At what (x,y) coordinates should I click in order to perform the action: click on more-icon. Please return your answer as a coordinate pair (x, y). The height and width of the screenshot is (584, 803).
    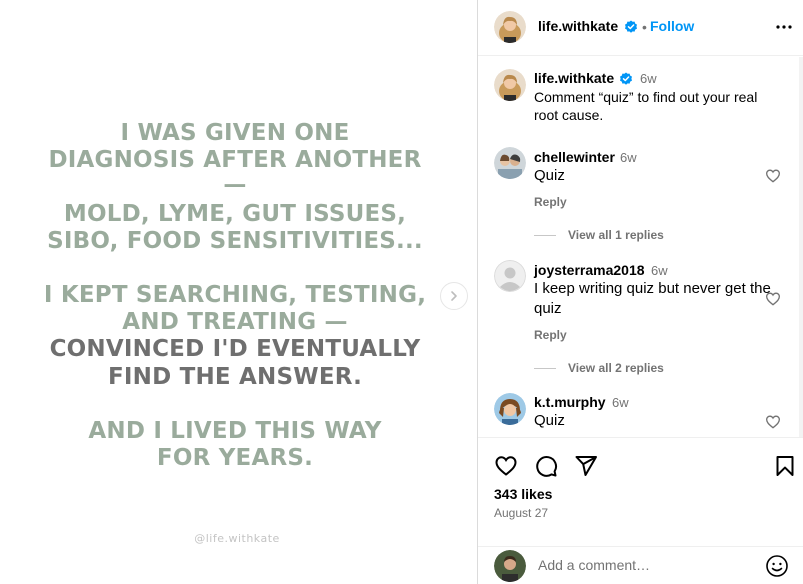
    Looking at the image, I should click on (784, 27).